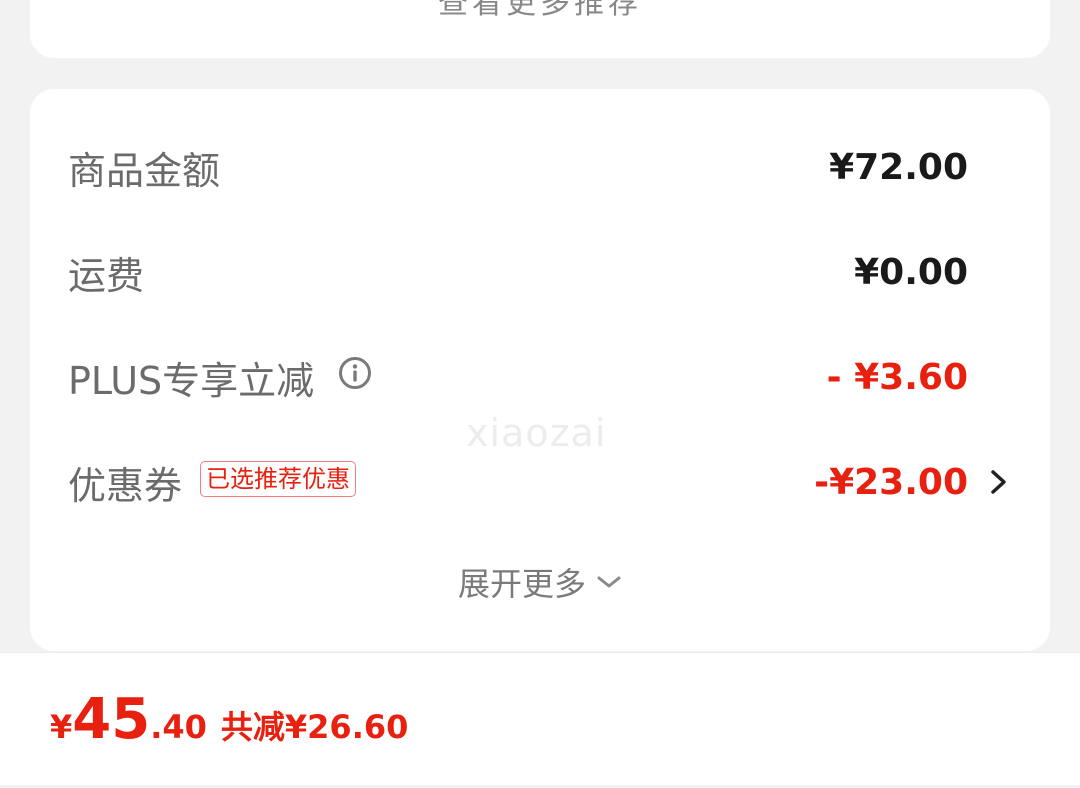  Describe the element at coordinates (540, 29) in the screenshot. I see `recommendation-card: 查看更多推荐` at that location.